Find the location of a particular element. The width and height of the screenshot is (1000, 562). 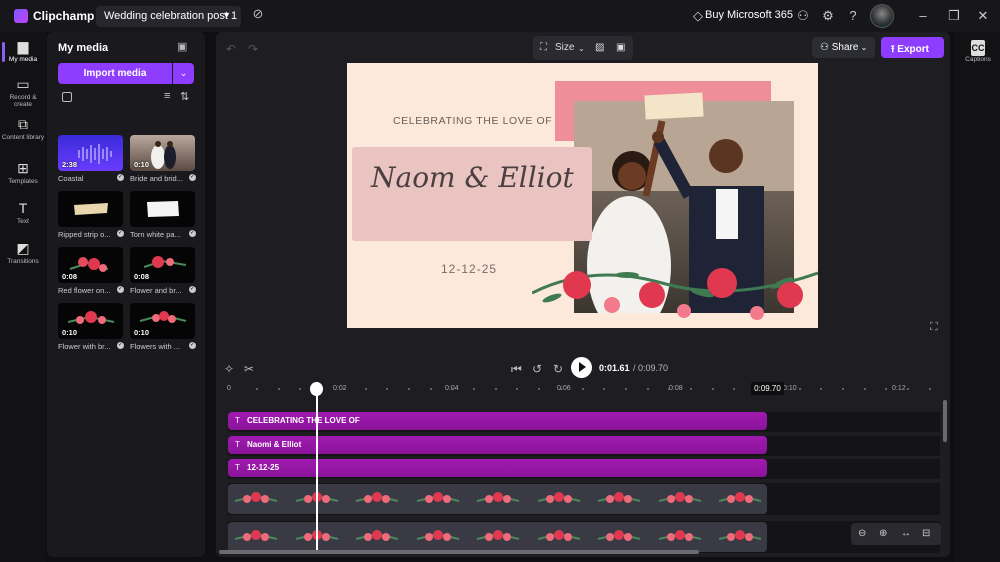

play-button is located at coordinates (581, 367).